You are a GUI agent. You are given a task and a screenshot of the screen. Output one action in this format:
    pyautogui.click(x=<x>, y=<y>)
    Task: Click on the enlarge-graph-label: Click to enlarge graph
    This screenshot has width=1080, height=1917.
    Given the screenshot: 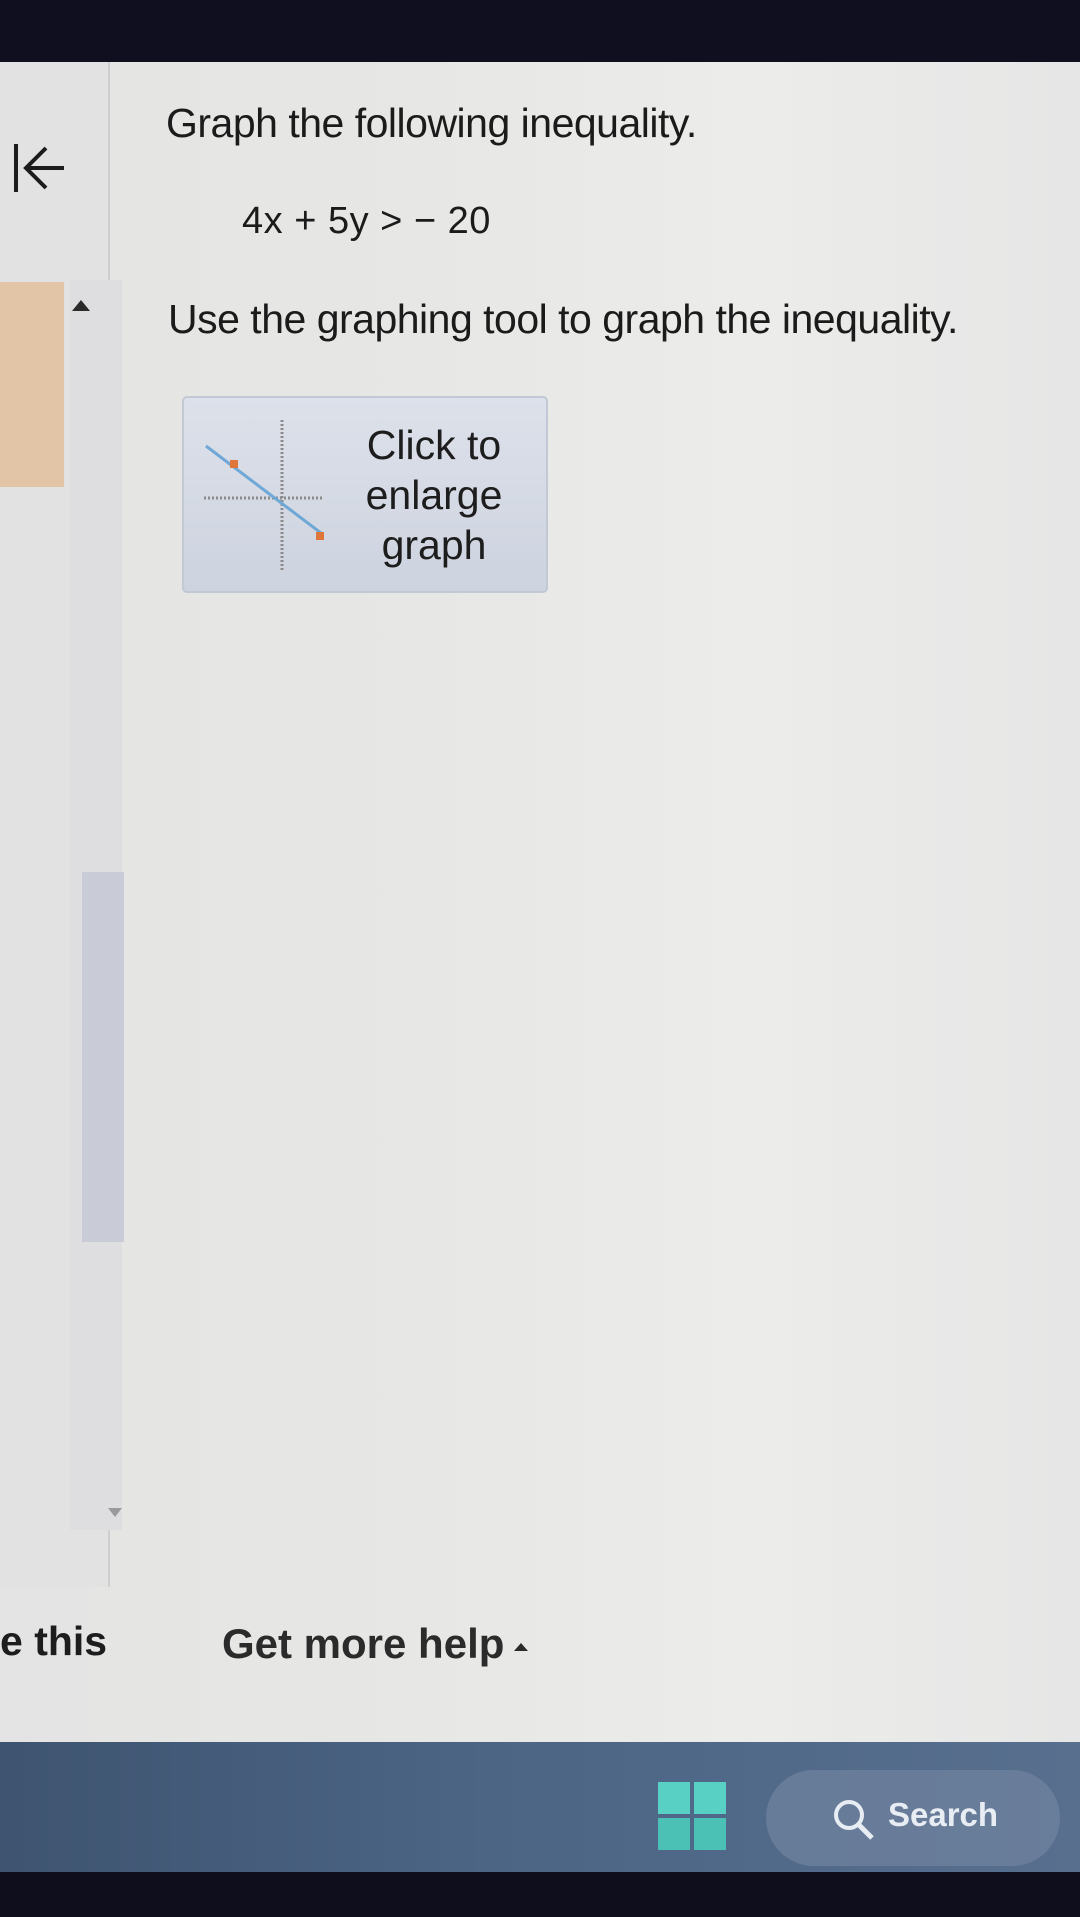 What is the action you would take?
    pyautogui.click(x=434, y=495)
    